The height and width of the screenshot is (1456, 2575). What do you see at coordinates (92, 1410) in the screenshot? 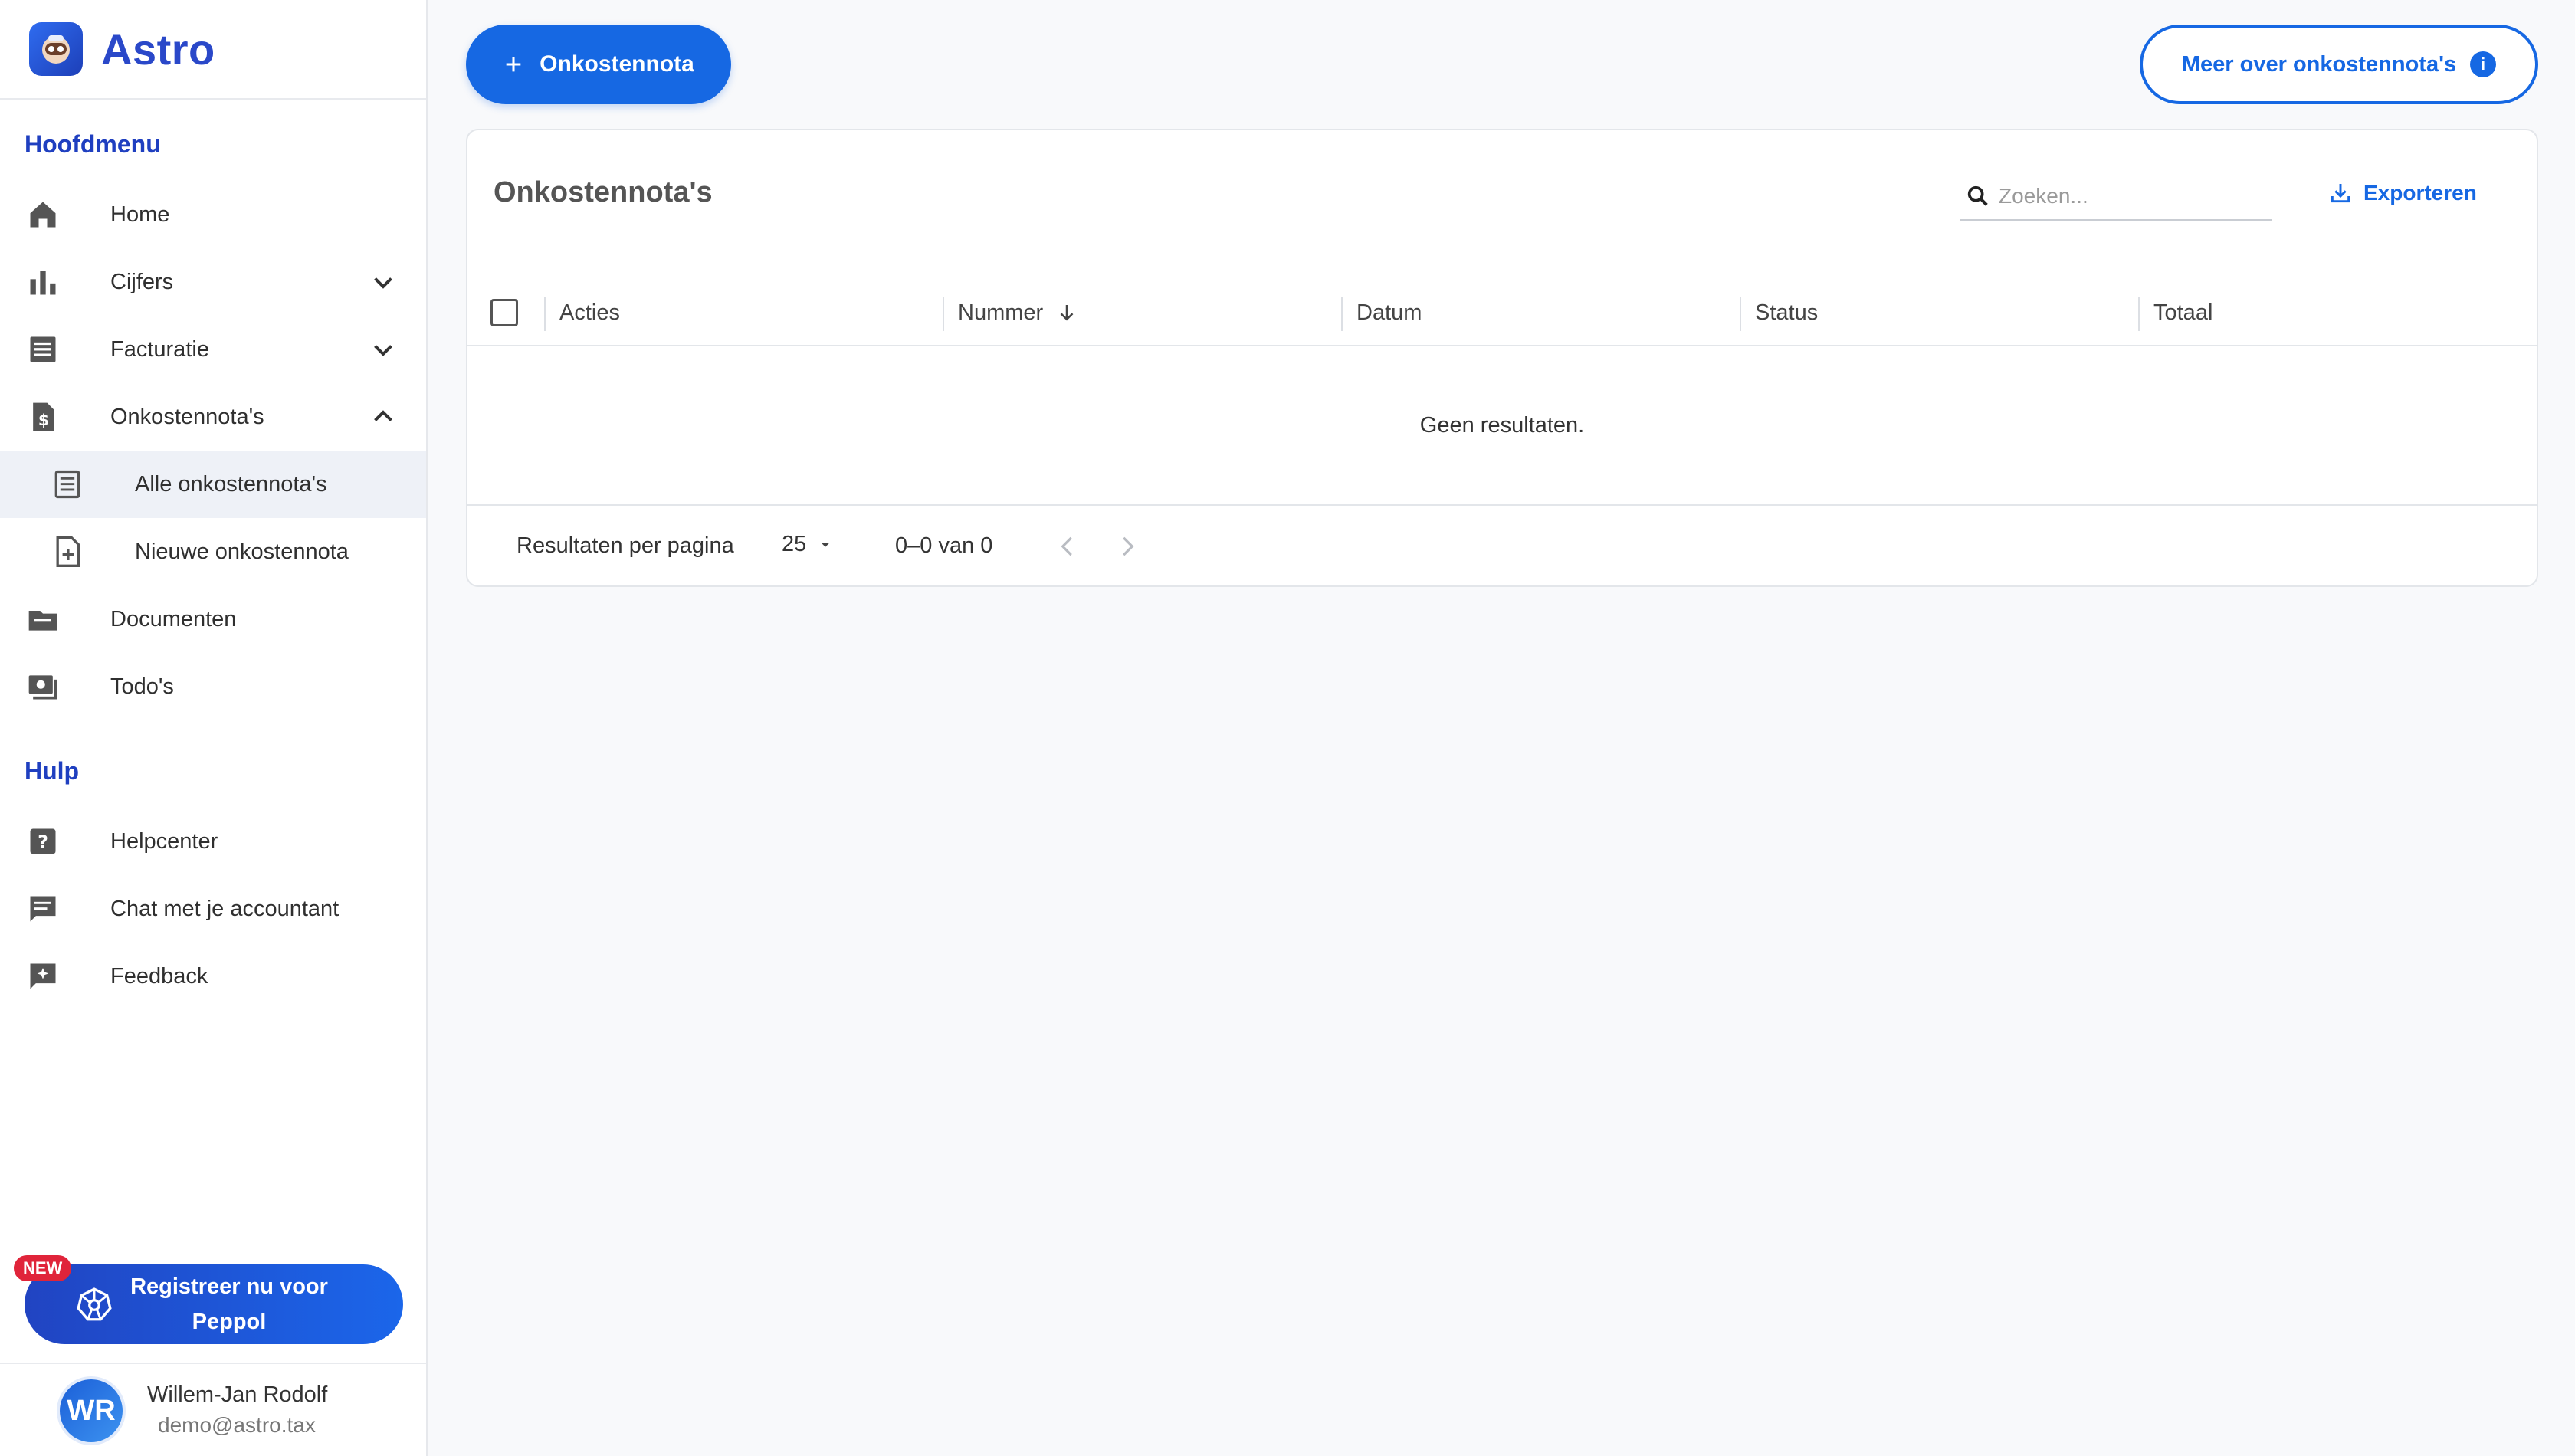
I see `avatar: WR` at bounding box center [92, 1410].